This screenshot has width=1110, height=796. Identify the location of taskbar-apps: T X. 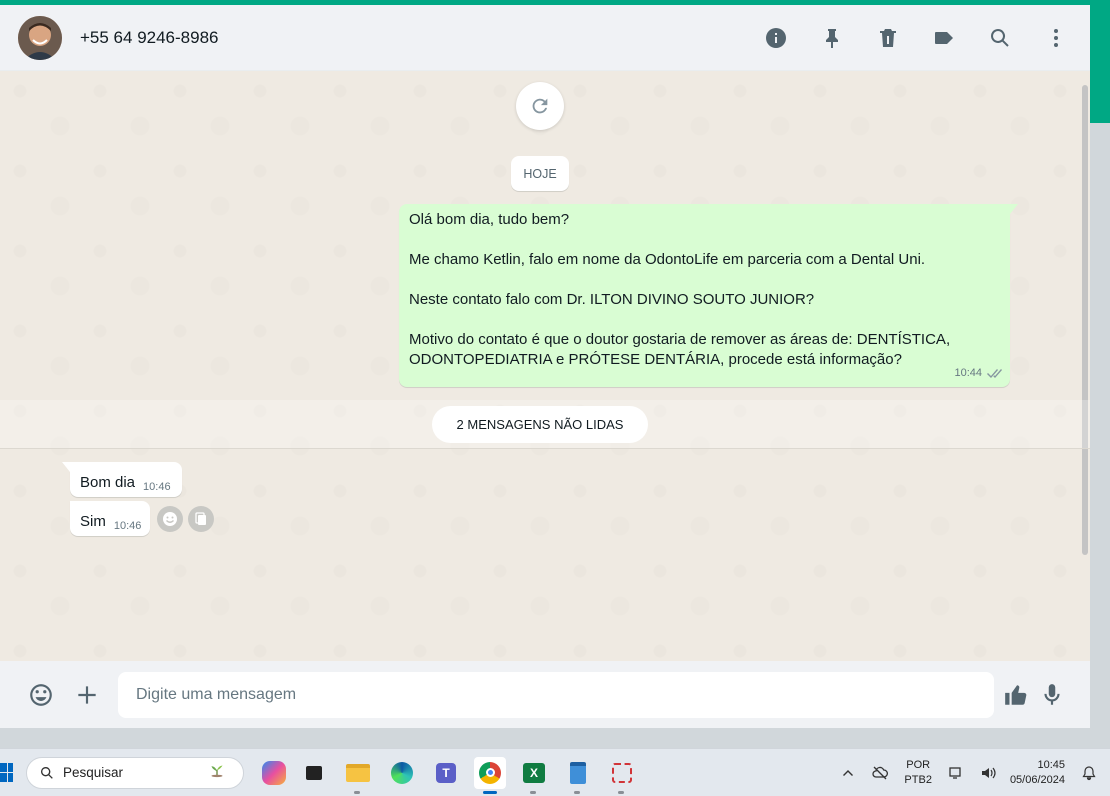
(450, 775).